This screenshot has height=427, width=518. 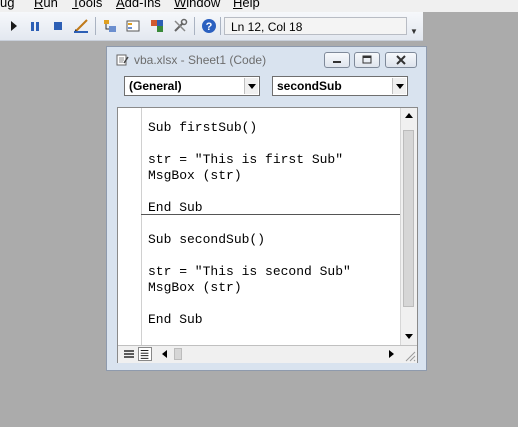 I want to click on module-icon, so click(x=122, y=60).